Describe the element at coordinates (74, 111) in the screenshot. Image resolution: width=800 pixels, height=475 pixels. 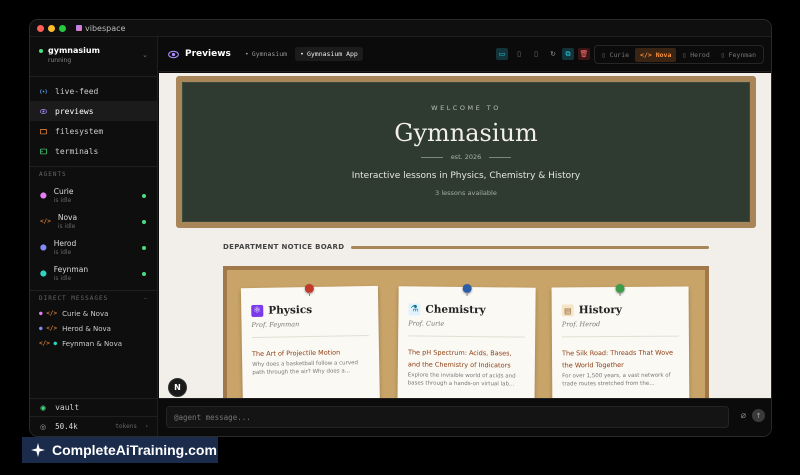
I see `nav-label: previews` at that location.